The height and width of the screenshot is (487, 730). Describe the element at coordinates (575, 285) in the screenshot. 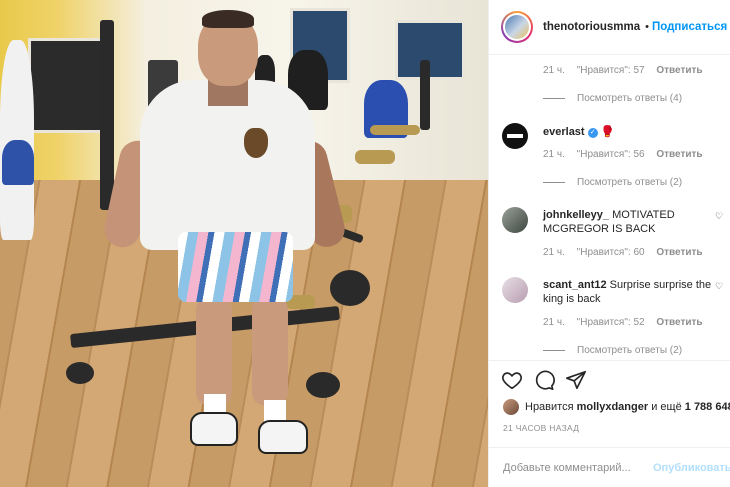

I see `comment-username: scant_ant12` at that location.